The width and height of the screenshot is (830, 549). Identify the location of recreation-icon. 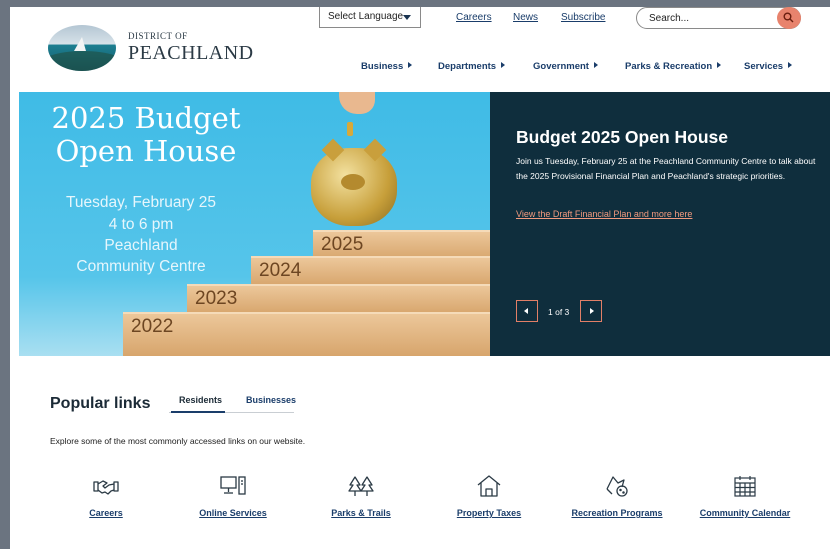
(617, 486).